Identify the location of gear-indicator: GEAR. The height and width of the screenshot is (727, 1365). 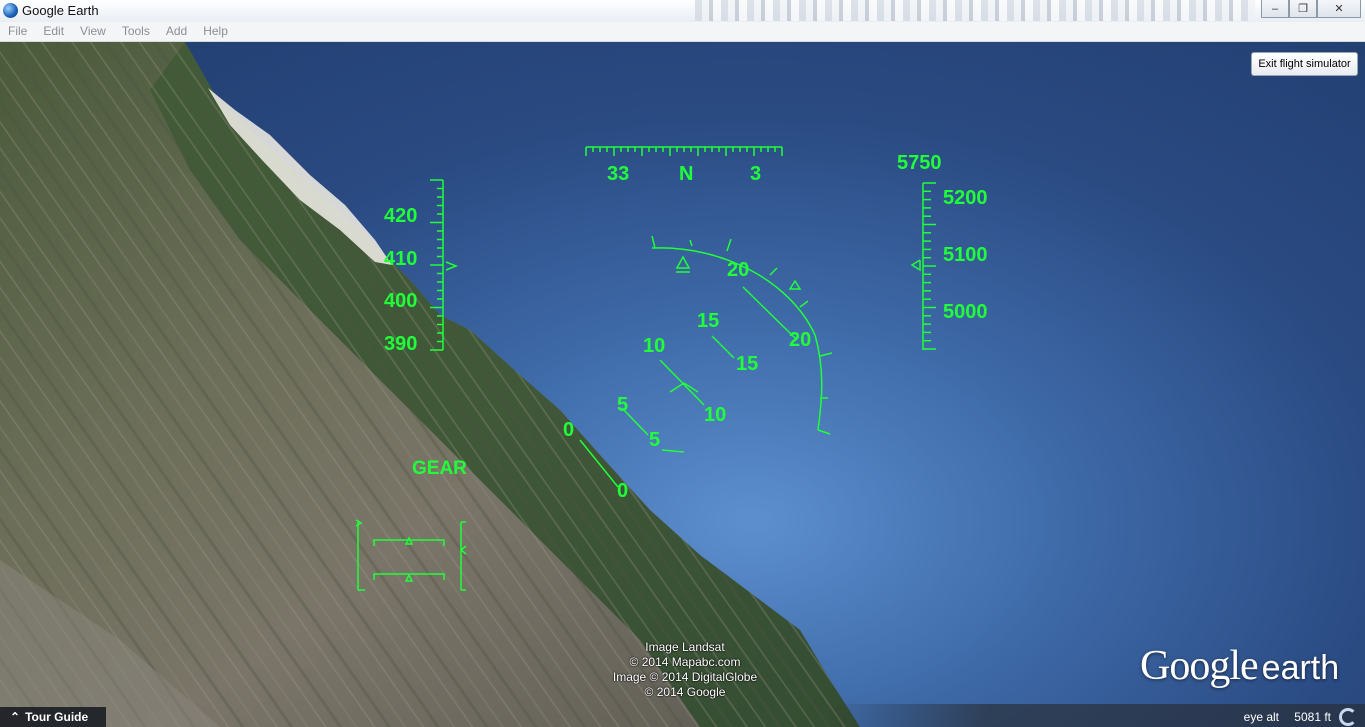
(439, 468).